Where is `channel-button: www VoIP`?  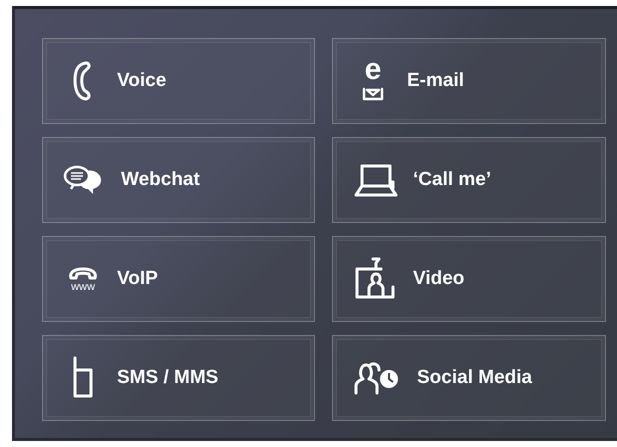 channel-button: www VoIP is located at coordinates (178, 279).